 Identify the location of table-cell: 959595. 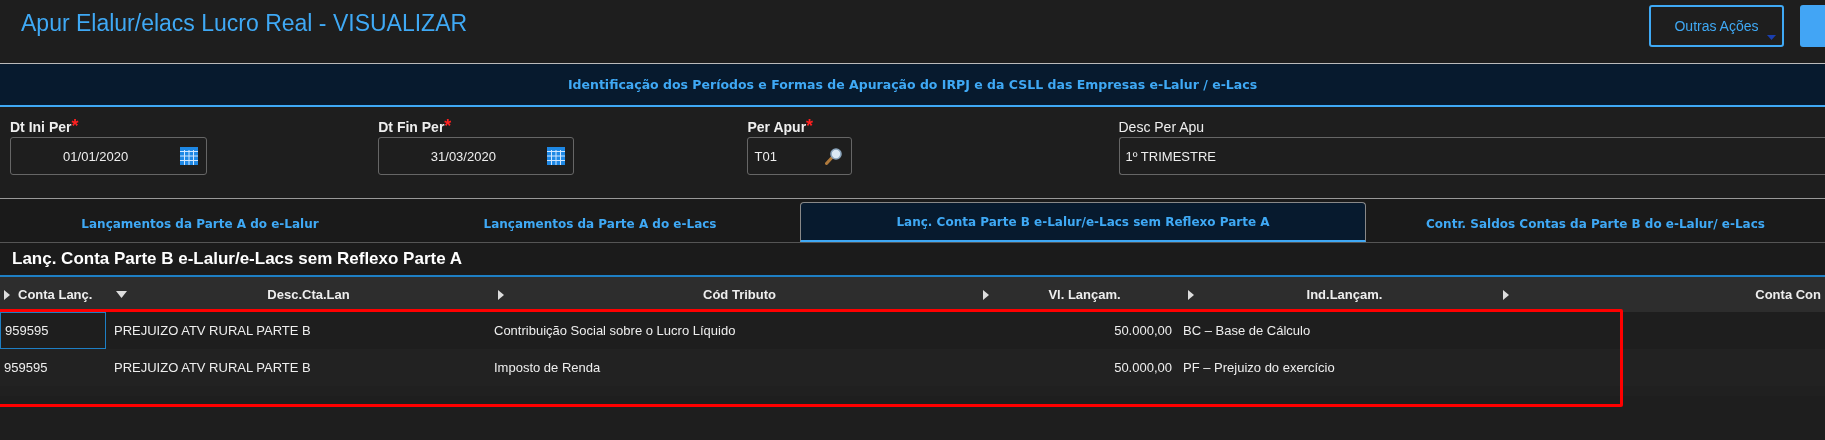
(53, 330).